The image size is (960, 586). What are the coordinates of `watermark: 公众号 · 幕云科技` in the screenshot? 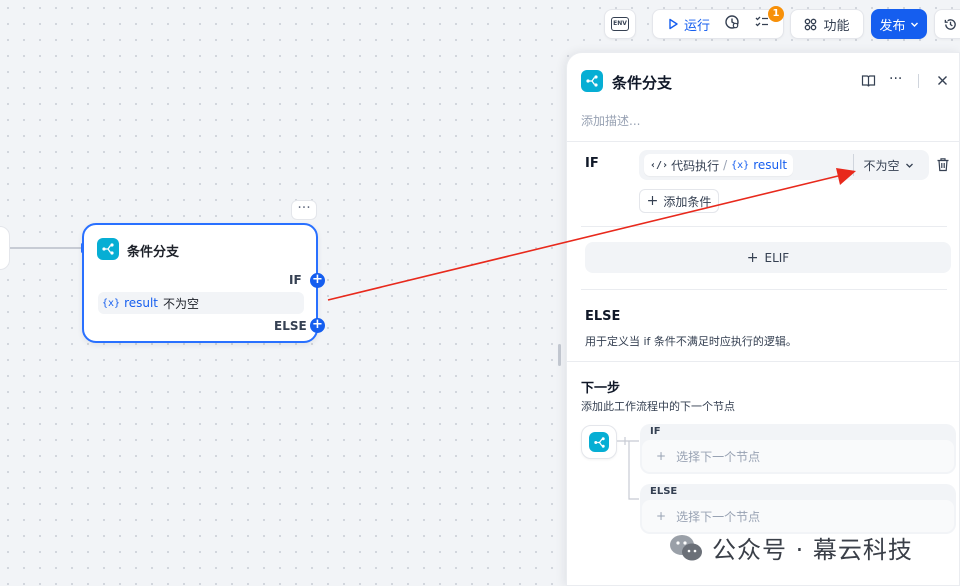 It's located at (790, 547).